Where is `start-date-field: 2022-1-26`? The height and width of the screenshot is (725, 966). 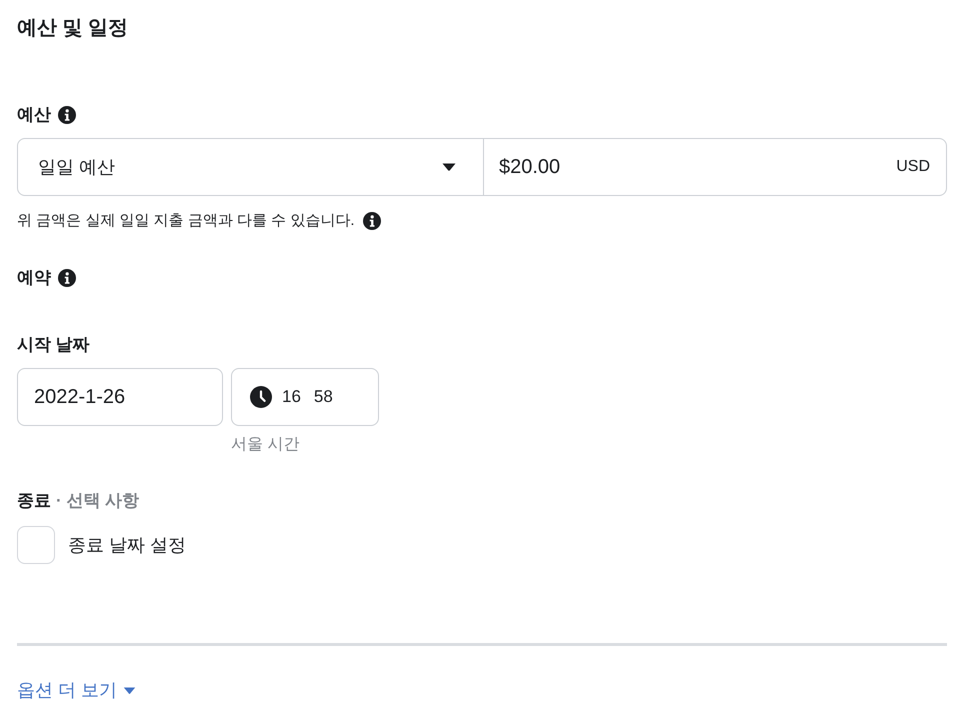
start-date-field: 2022-1-26 is located at coordinates (120, 397).